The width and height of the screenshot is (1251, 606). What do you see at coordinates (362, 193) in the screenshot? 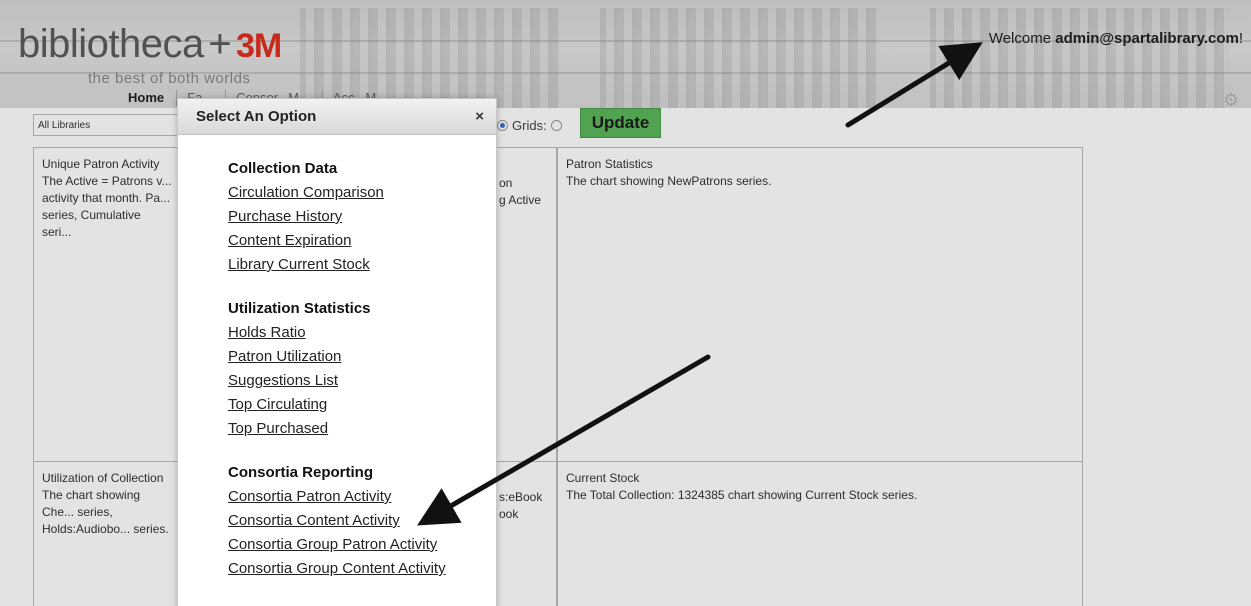
I see `link-circulation-comparison: Circulation Comparison` at bounding box center [362, 193].